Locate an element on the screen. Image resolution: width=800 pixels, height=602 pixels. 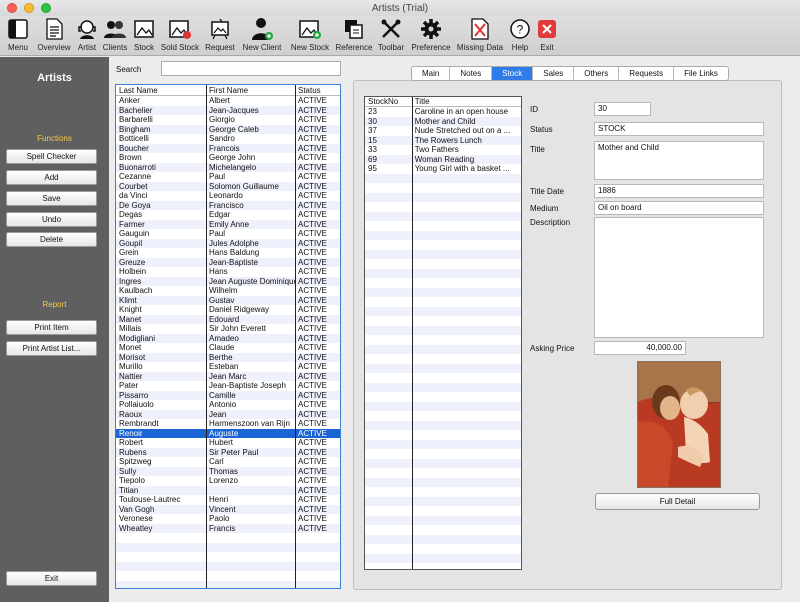
spell-checker-button: Spell Checker is located at coordinates (51, 156).